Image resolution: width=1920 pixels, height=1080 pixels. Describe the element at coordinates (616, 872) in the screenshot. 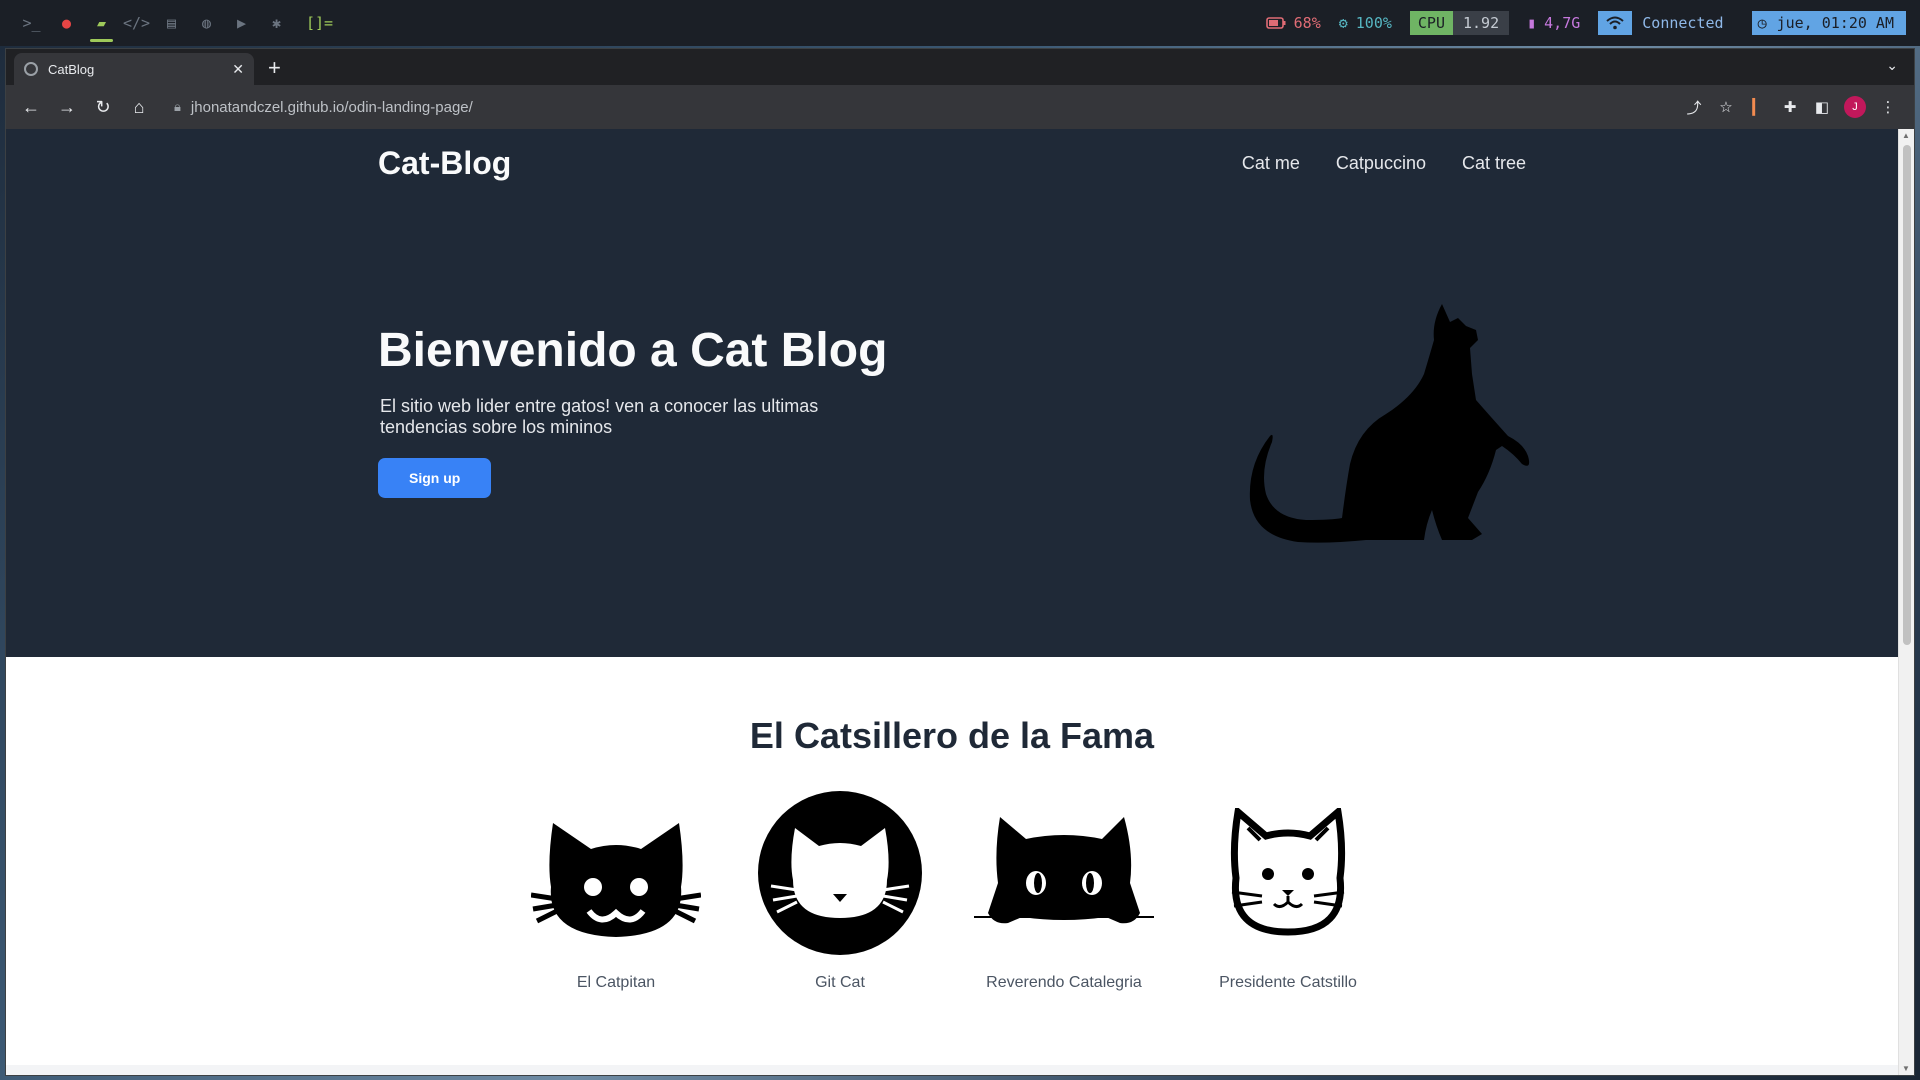

I see `smiling-cat-face-icon` at that location.